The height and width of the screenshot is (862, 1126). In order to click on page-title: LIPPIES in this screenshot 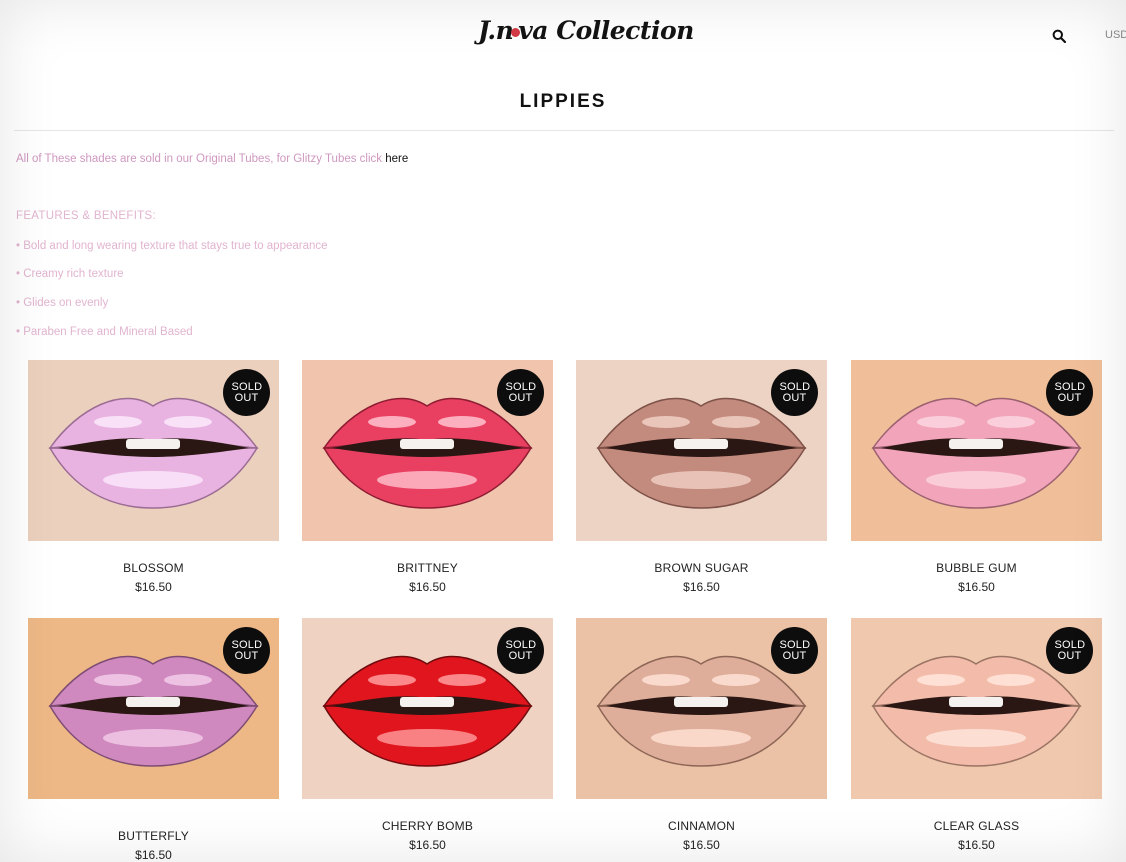, I will do `click(563, 101)`.